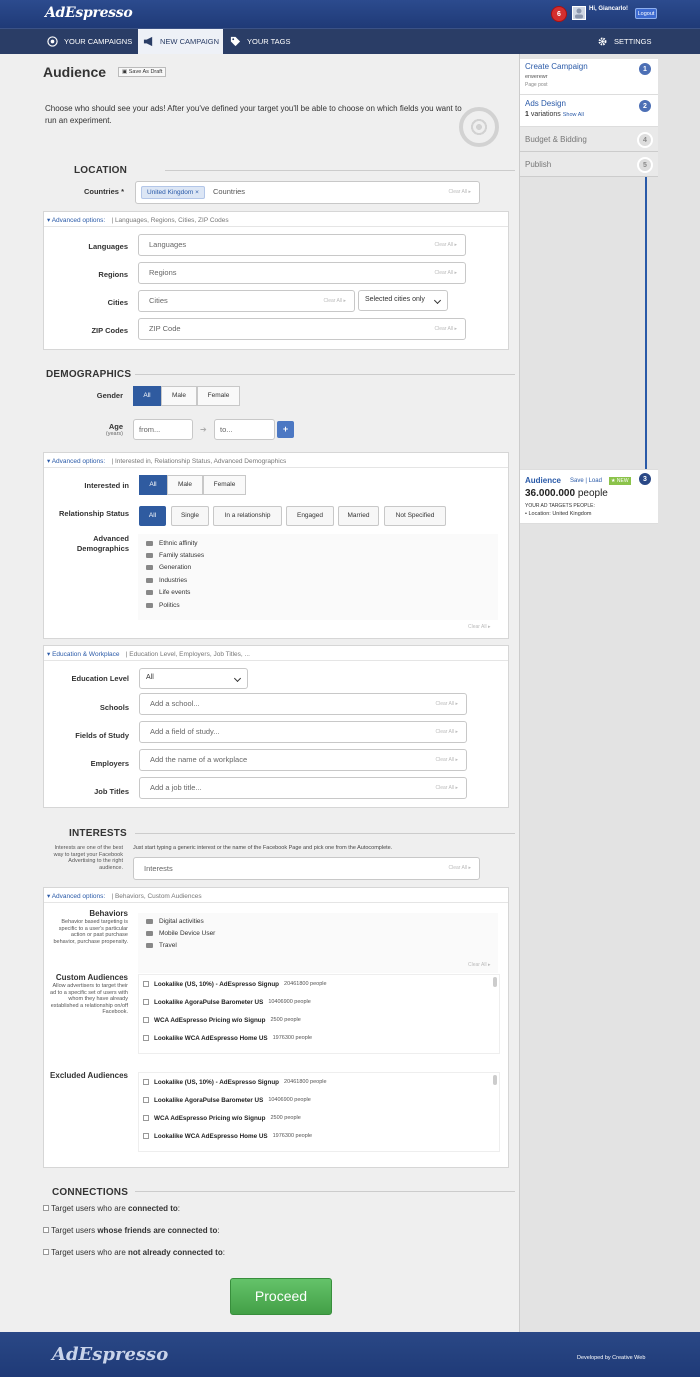 The height and width of the screenshot is (1377, 700). What do you see at coordinates (185, 485) in the screenshot?
I see `interested-male-button: Male` at bounding box center [185, 485].